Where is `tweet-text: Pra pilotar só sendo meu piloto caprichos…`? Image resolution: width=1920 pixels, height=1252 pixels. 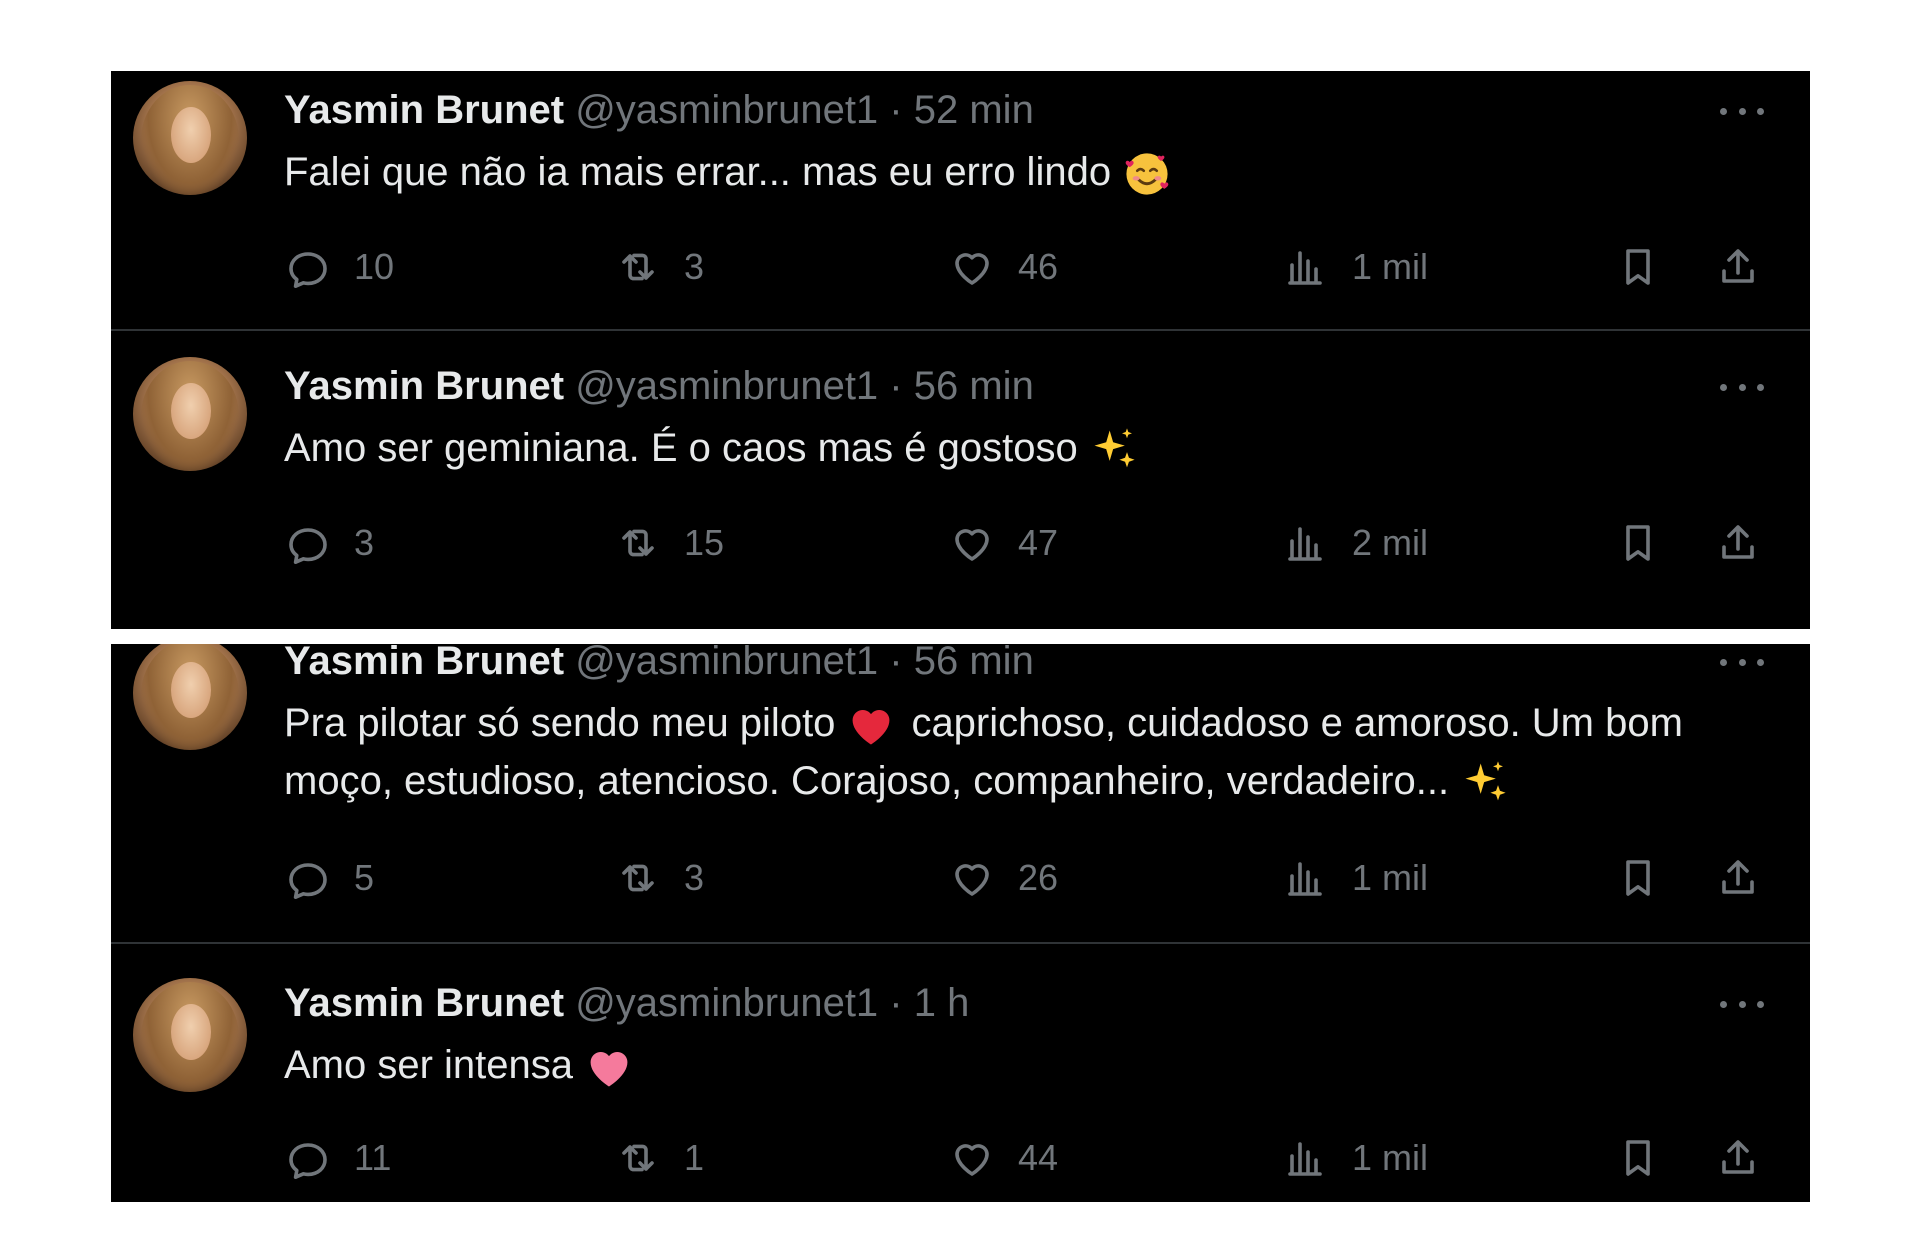 tweet-text: Pra pilotar só sendo meu piloto caprichos… is located at coordinates (1019, 752).